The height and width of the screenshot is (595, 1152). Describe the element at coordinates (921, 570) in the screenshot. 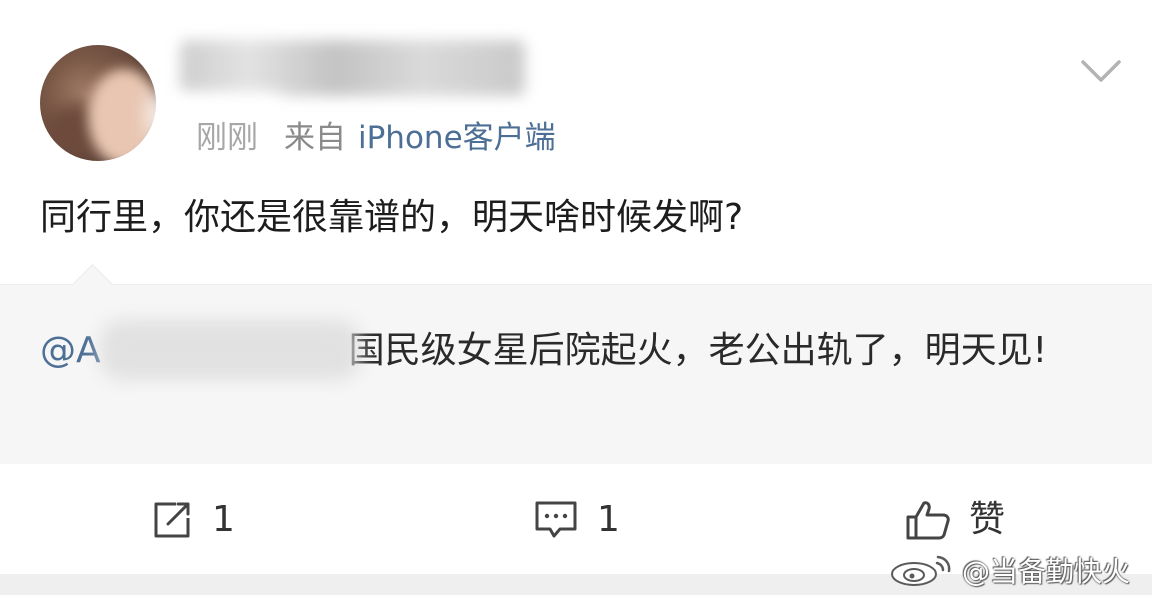

I see `weibo-logo-icon` at that location.